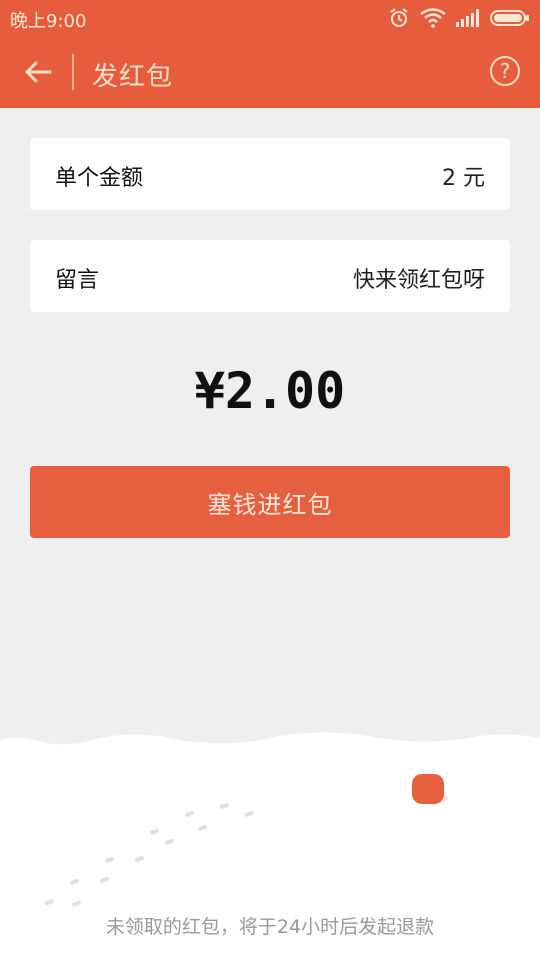 The image size is (540, 960). I want to click on status-icons, so click(459, 18).